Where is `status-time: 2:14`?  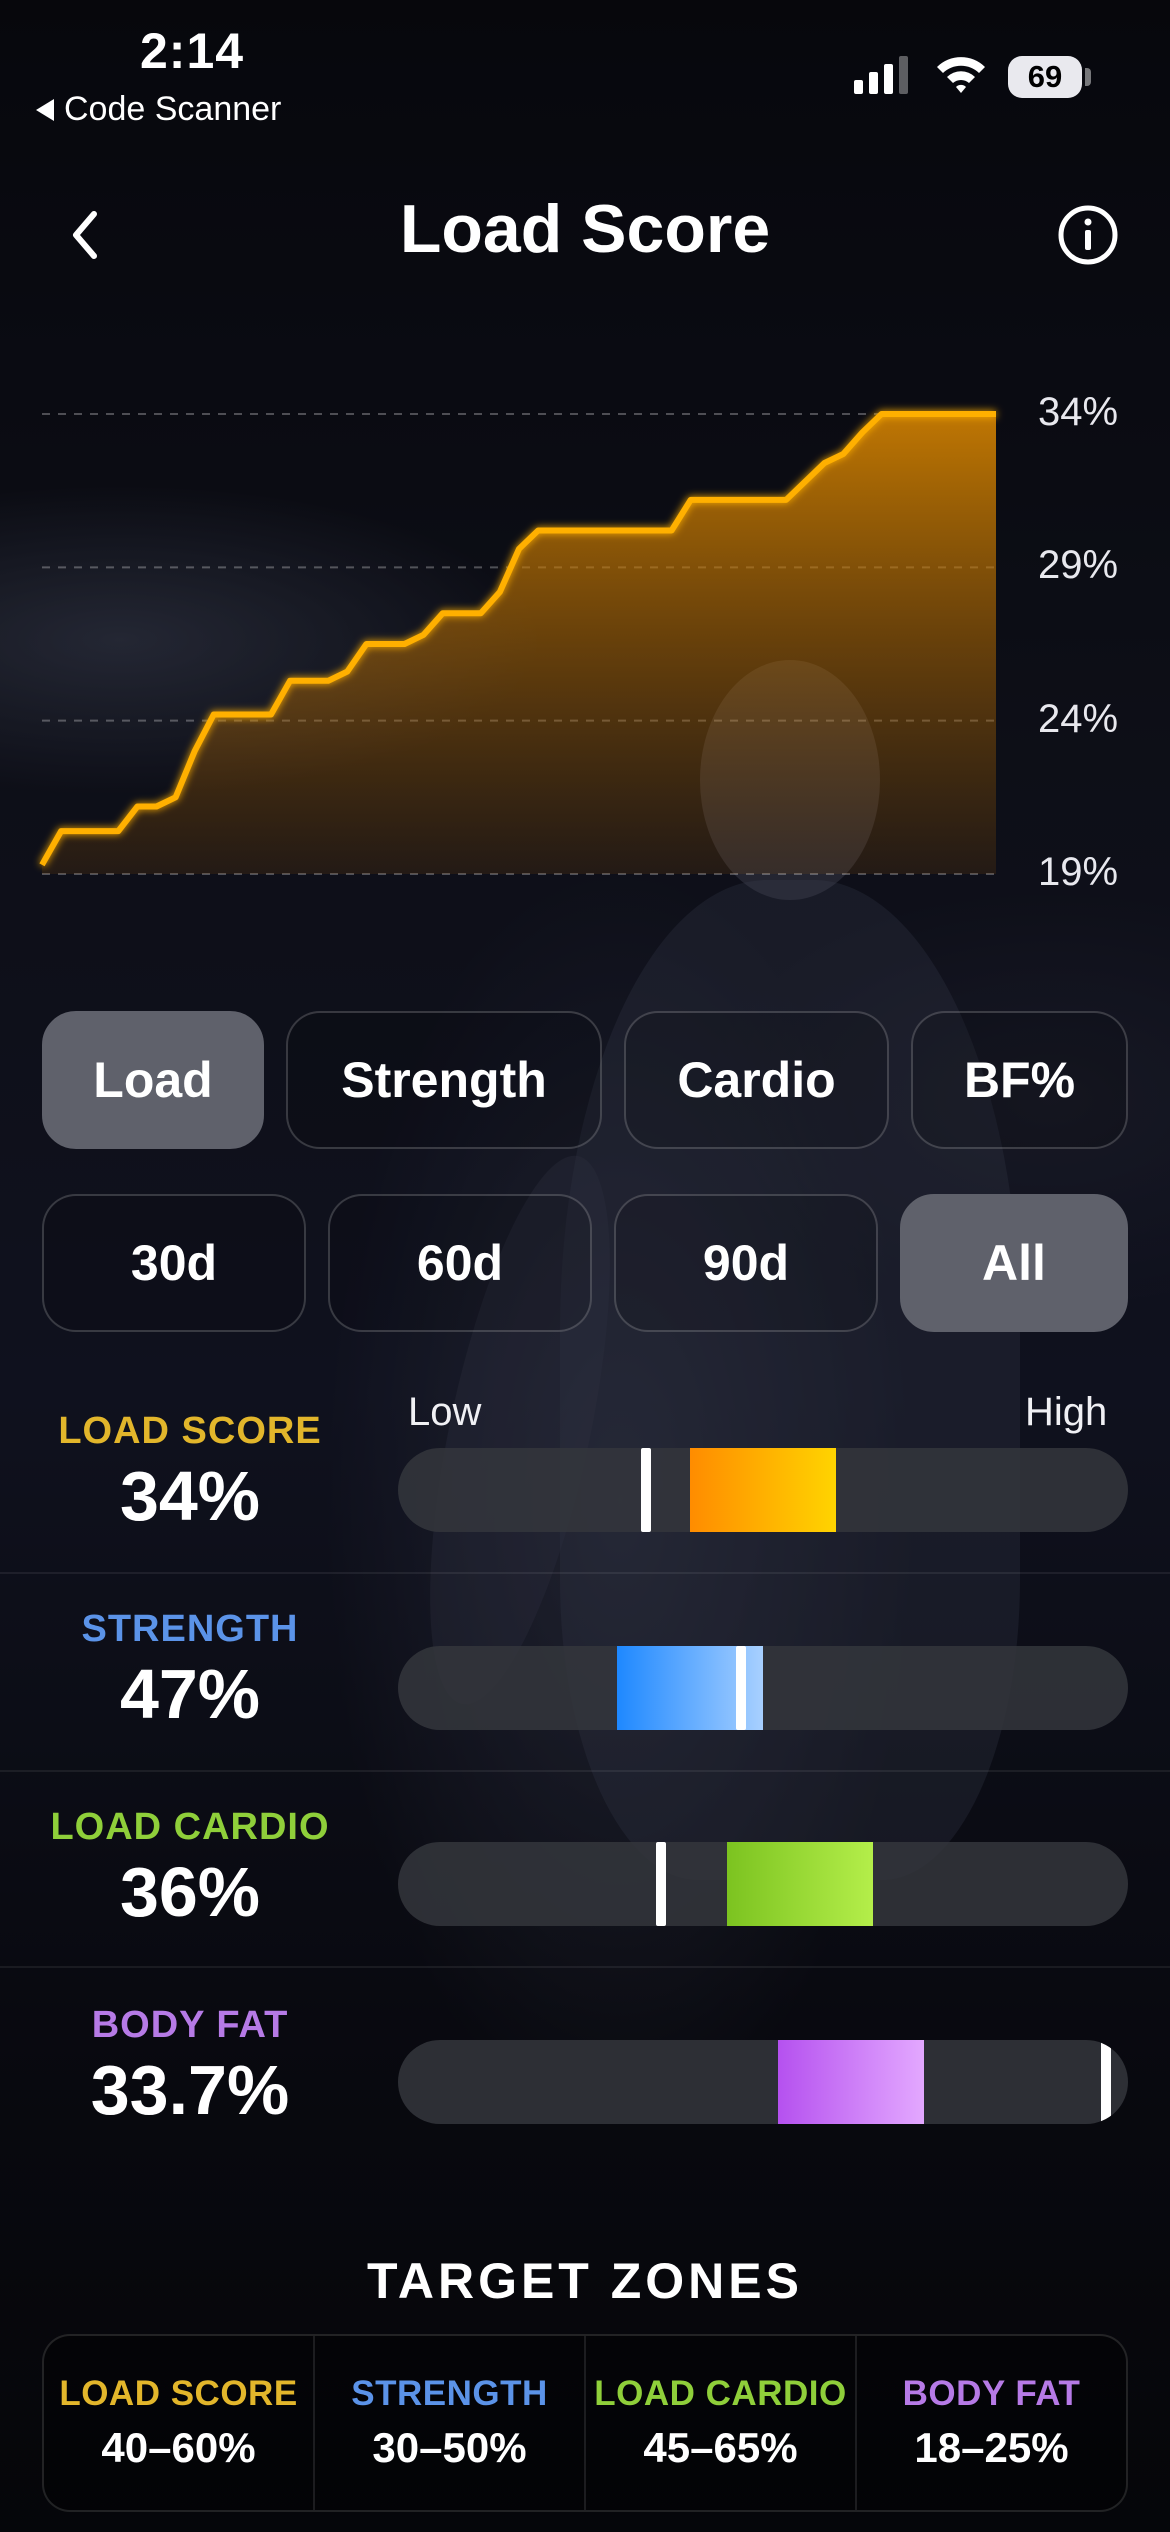 status-time: 2:14 is located at coordinates (192, 51).